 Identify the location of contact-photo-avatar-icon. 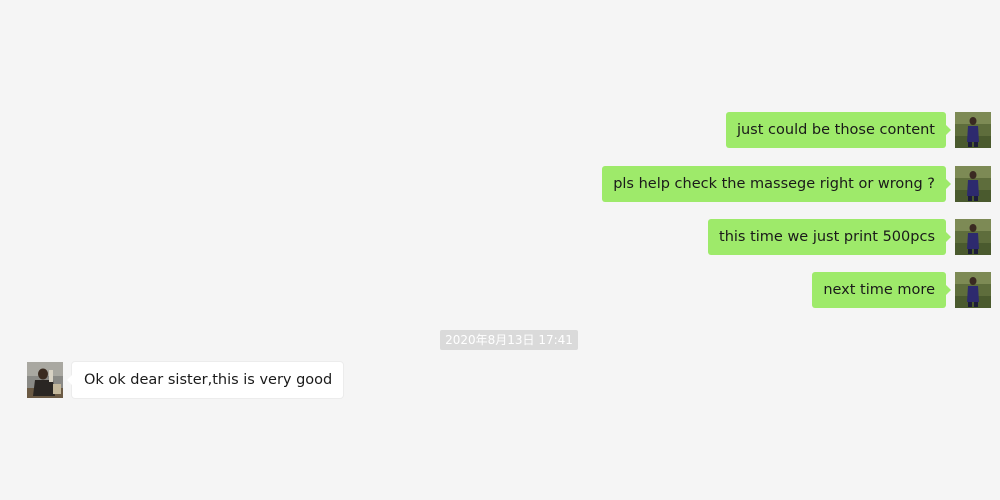
(45, 380).